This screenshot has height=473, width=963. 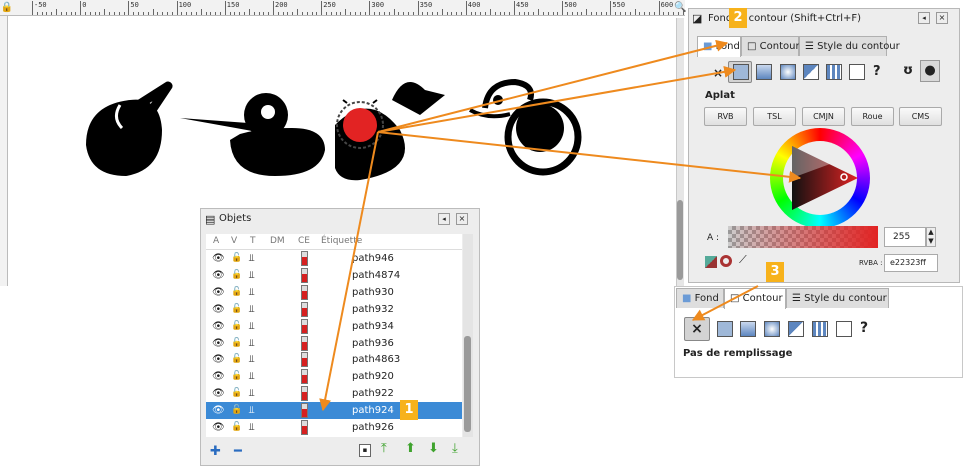 I want to click on callout-3: 3, so click(x=775, y=272).